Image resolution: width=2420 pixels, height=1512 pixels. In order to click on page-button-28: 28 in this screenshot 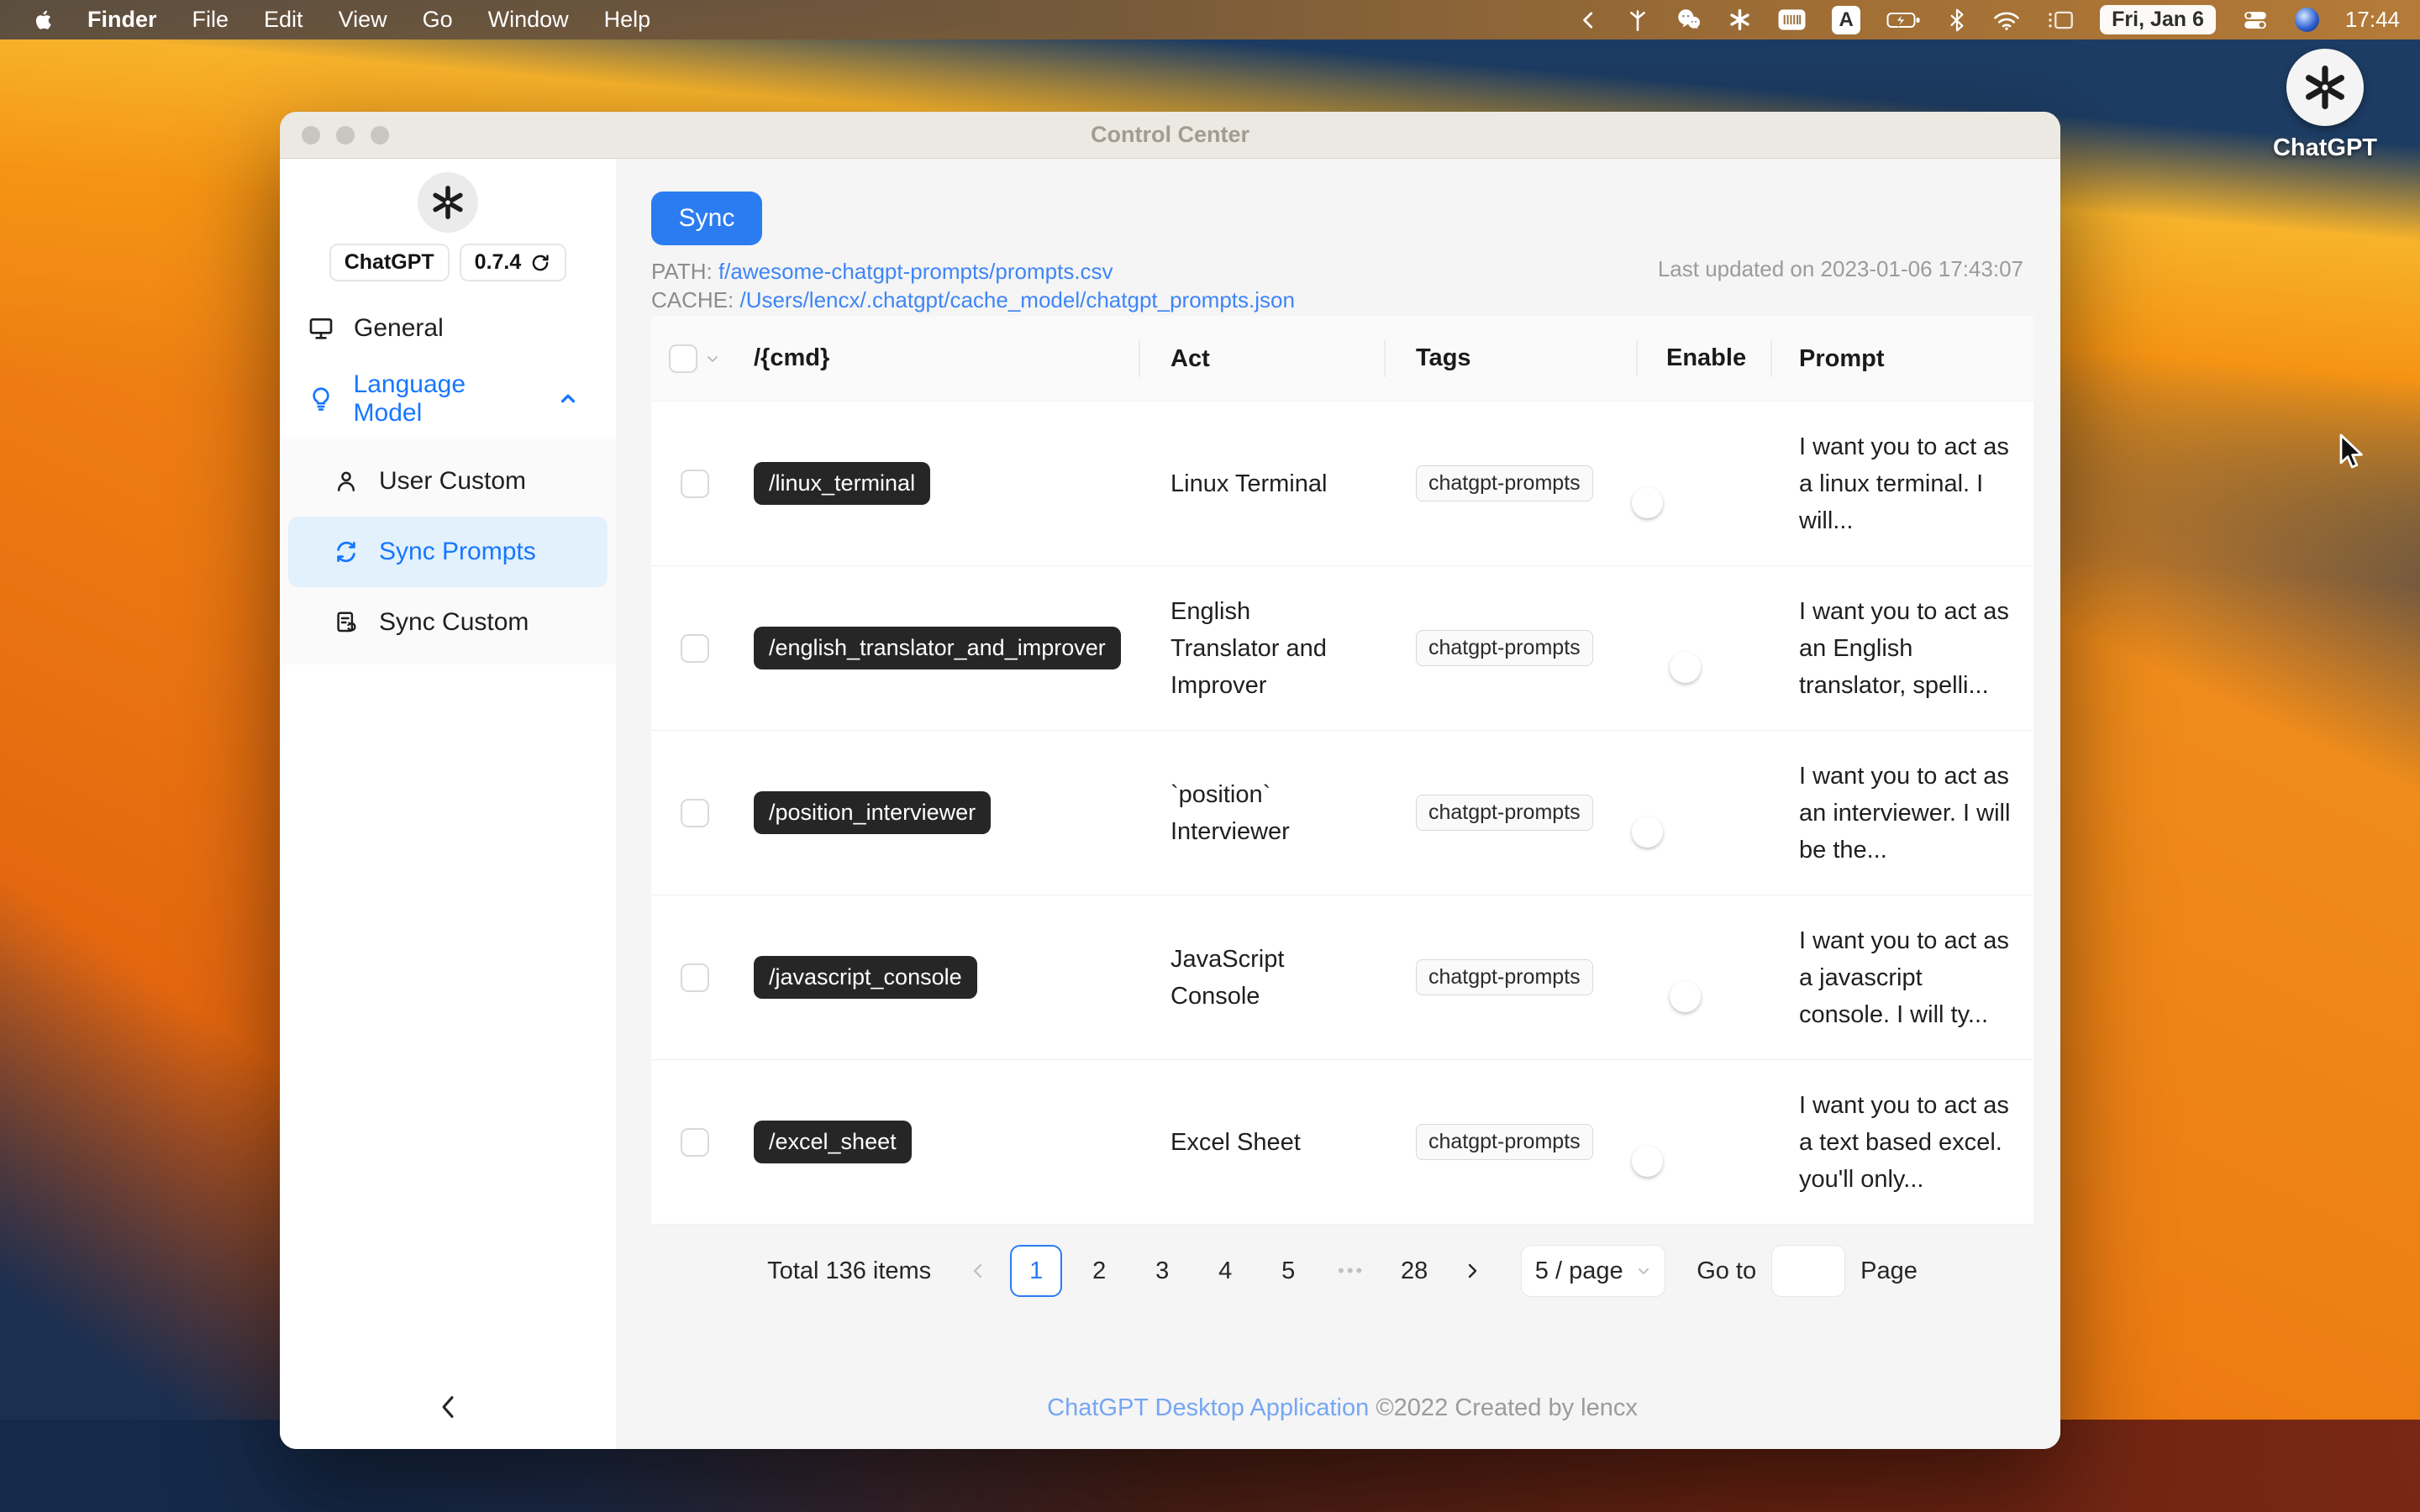, I will do `click(1414, 1271)`.